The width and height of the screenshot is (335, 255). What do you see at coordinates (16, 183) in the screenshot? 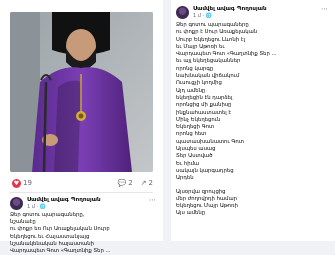
I see `heart-reaction-icon: ♥` at bounding box center [16, 183].